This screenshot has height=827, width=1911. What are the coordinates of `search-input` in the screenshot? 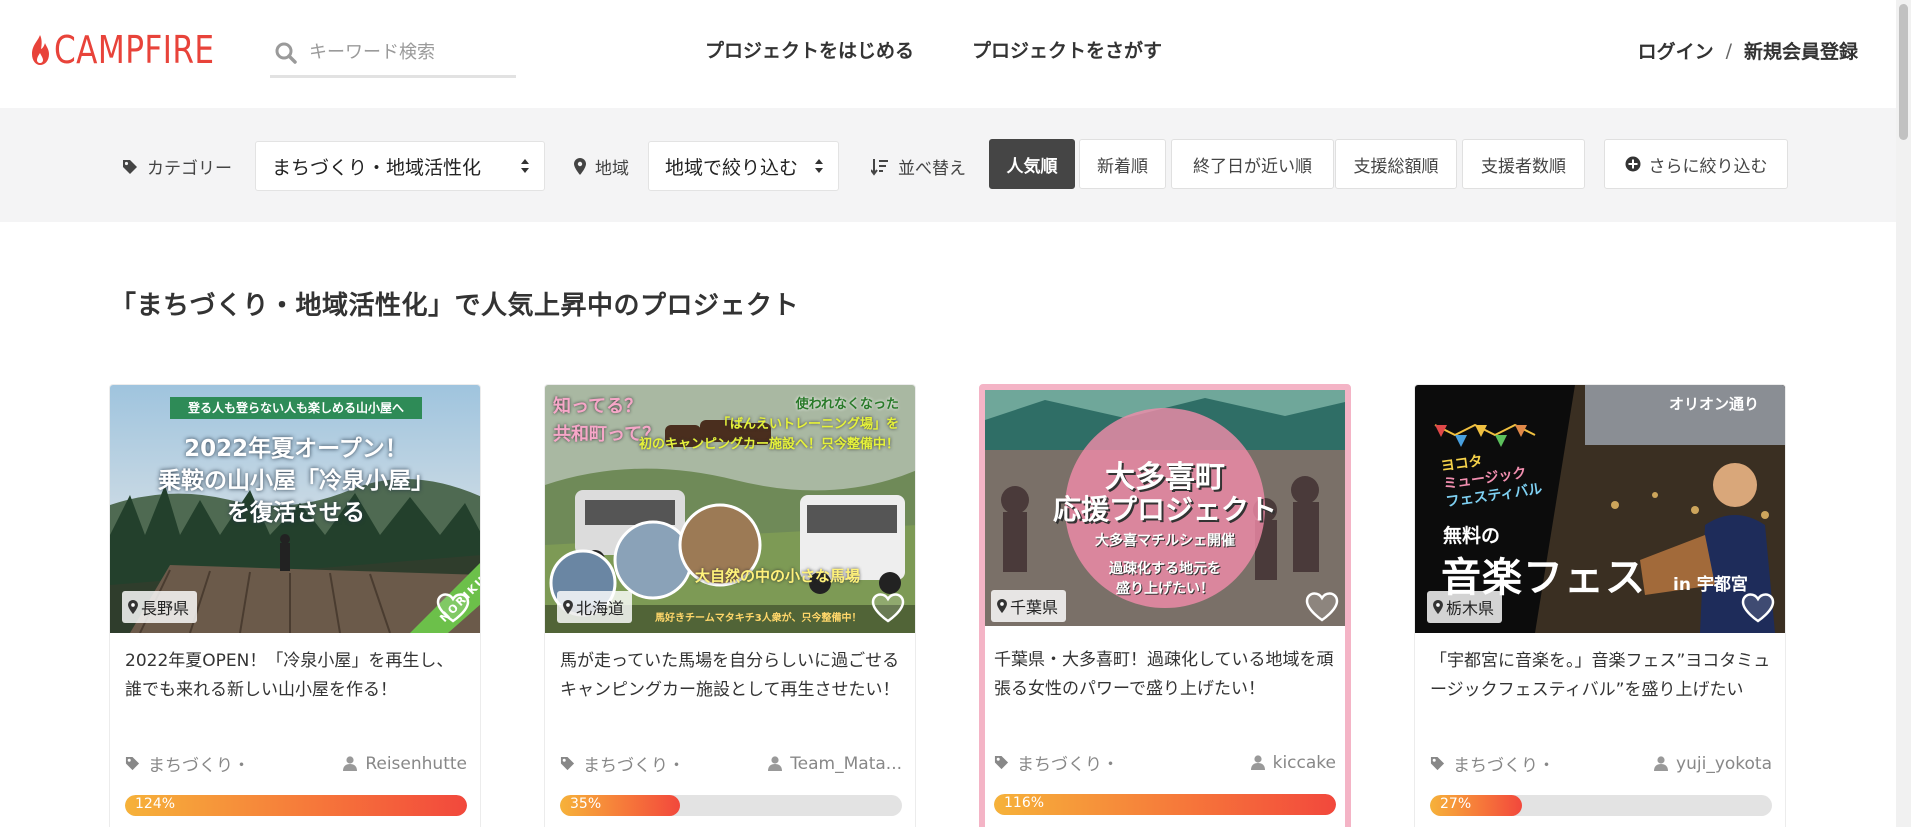 It's located at (404, 52).